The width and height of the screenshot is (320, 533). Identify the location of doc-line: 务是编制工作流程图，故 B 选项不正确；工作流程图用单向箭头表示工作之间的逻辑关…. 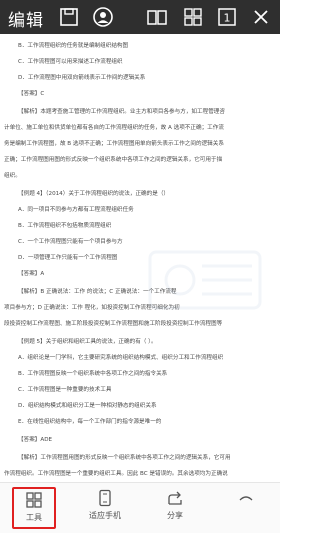
(114, 144).